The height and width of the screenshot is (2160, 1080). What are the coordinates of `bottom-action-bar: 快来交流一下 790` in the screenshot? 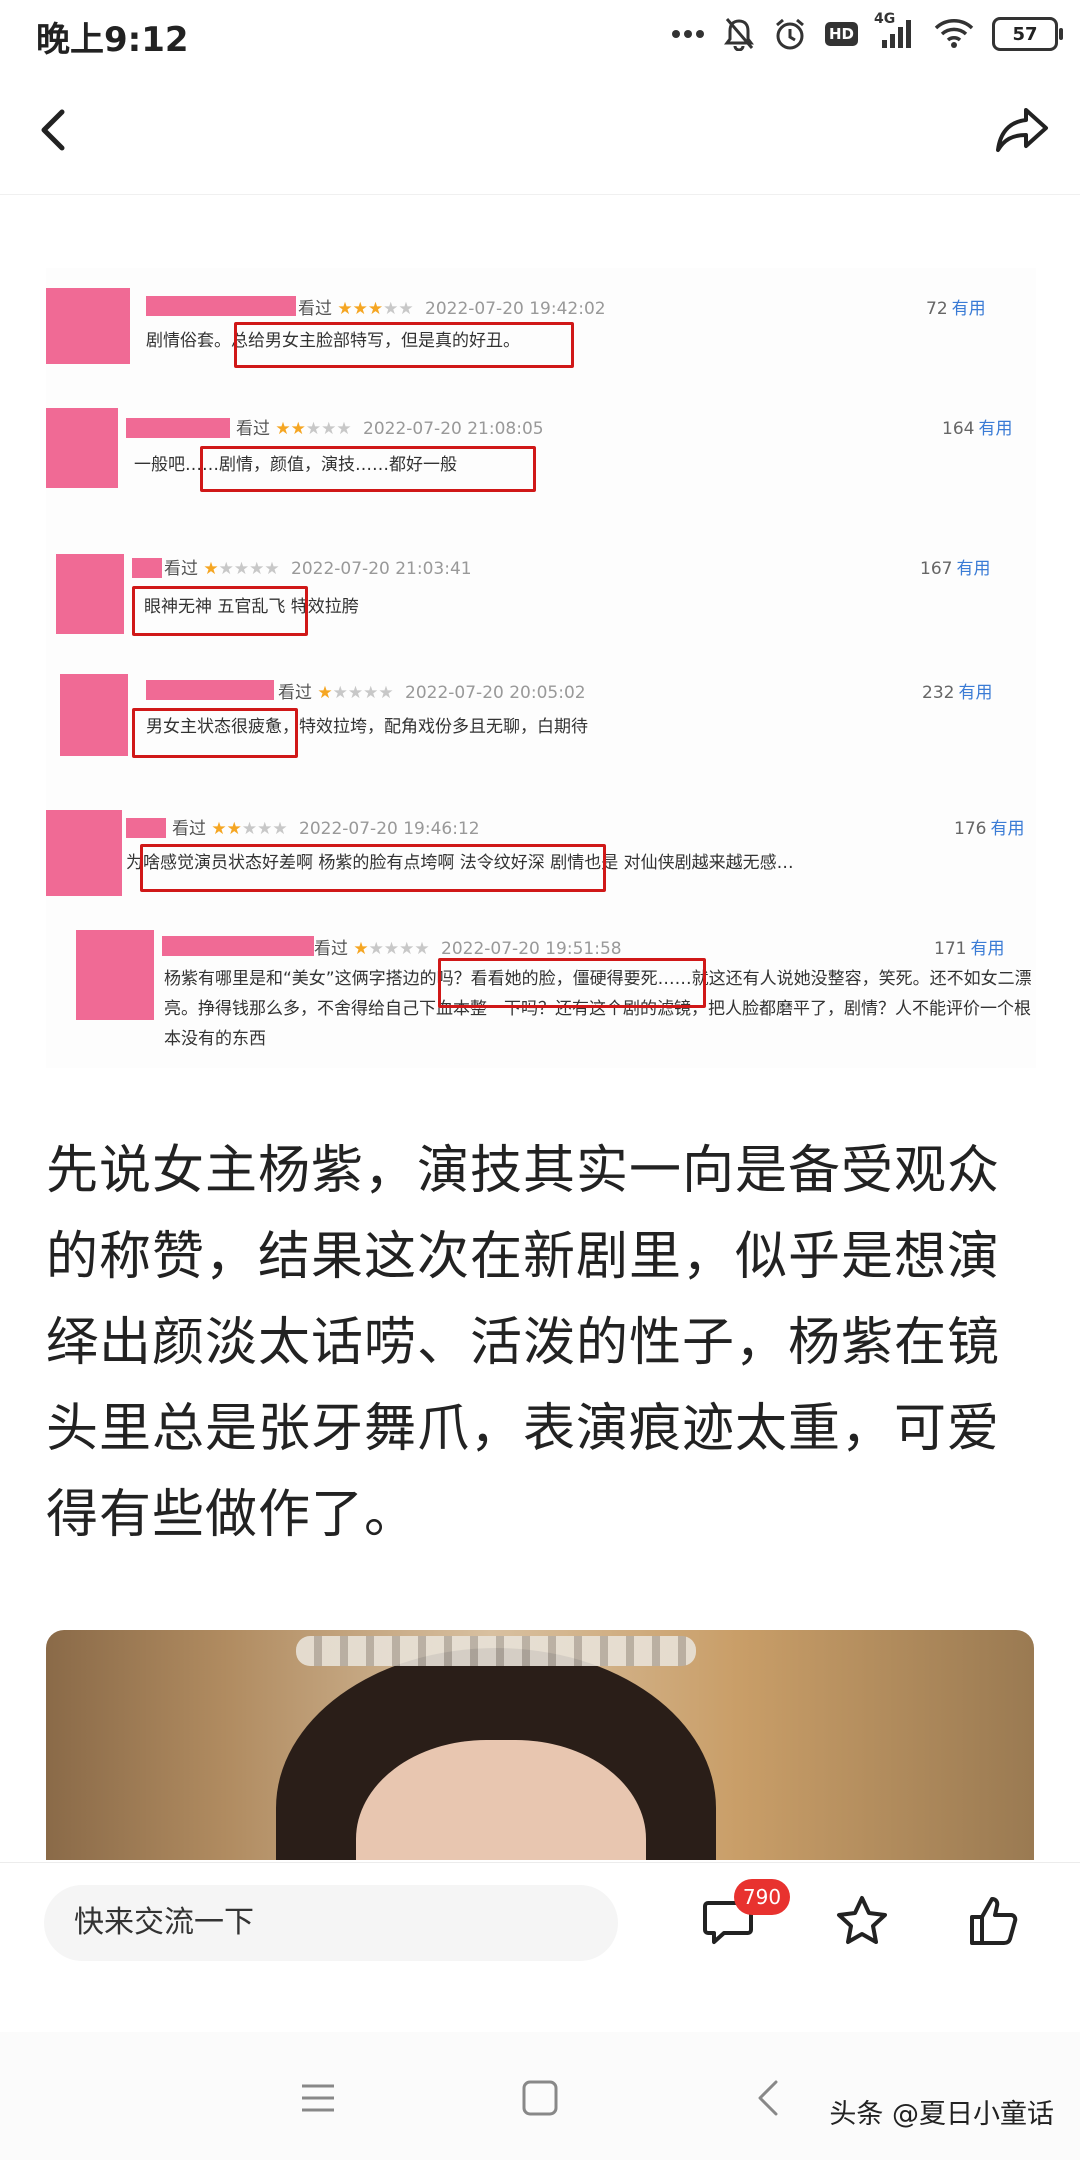 It's located at (540, 1946).